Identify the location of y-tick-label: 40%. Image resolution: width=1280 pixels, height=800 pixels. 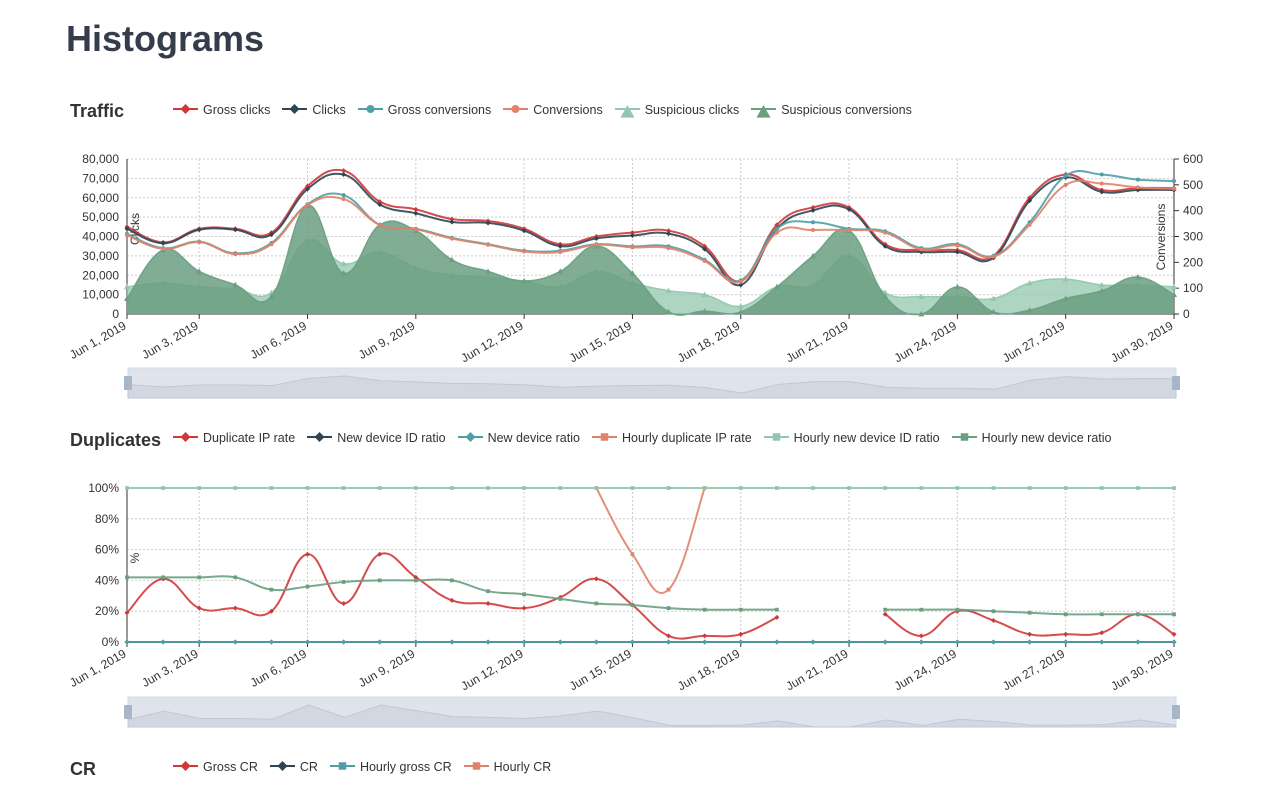
(107, 580).